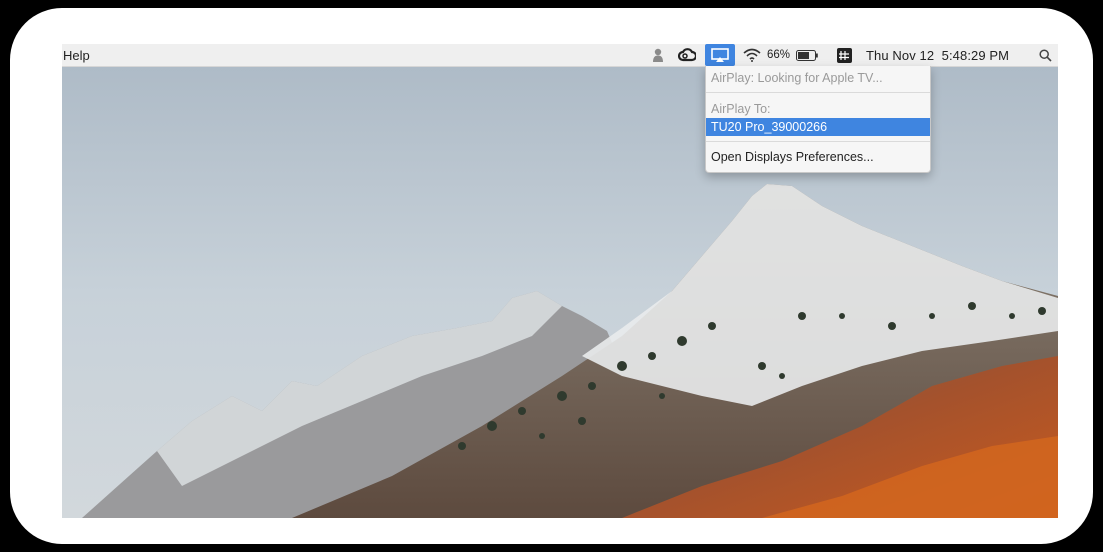  I want to click on battery-percent: 66%, so click(778, 55).